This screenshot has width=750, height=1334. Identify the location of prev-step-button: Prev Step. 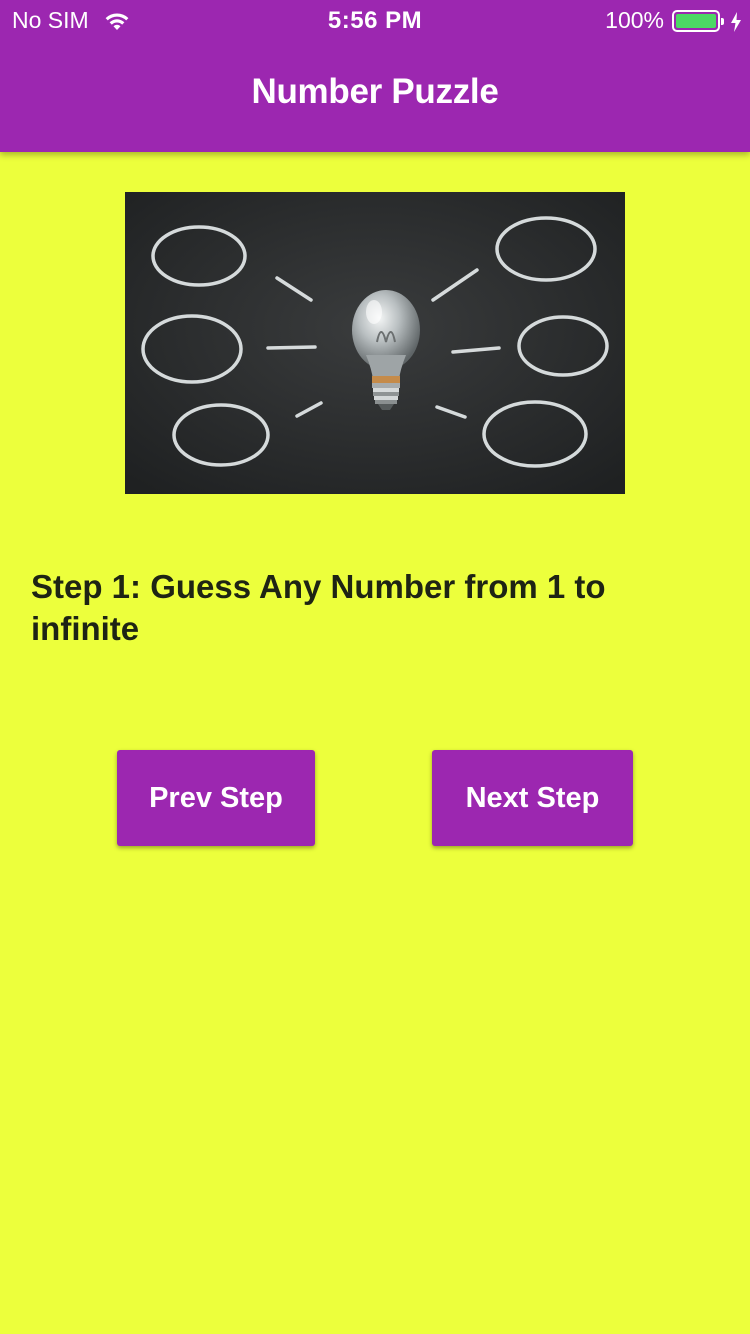
(216, 798).